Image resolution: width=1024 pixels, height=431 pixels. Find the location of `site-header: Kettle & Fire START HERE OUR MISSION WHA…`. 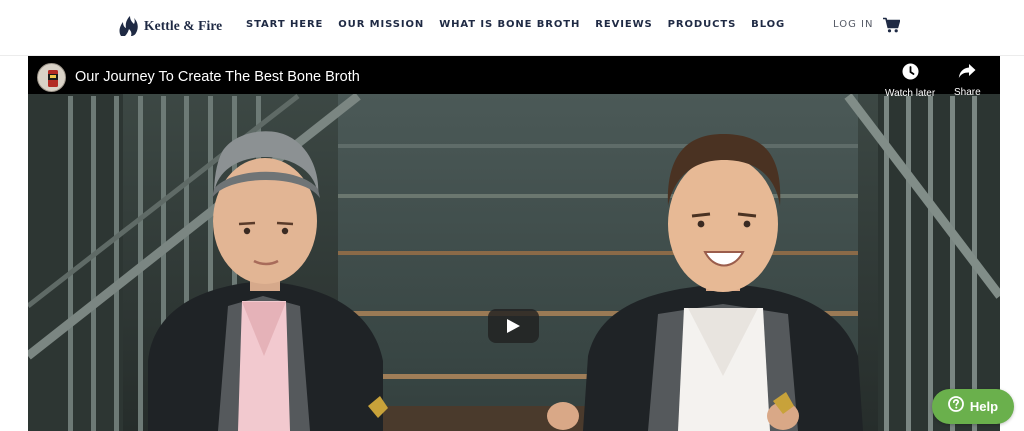

site-header: Kettle & Fire START HERE OUR MISSION WHA… is located at coordinates (512, 28).